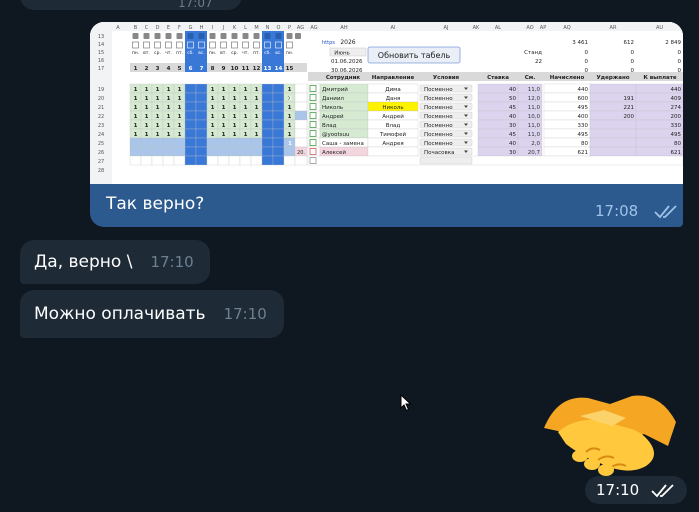  I want to click on payout-value: 621, so click(676, 153).